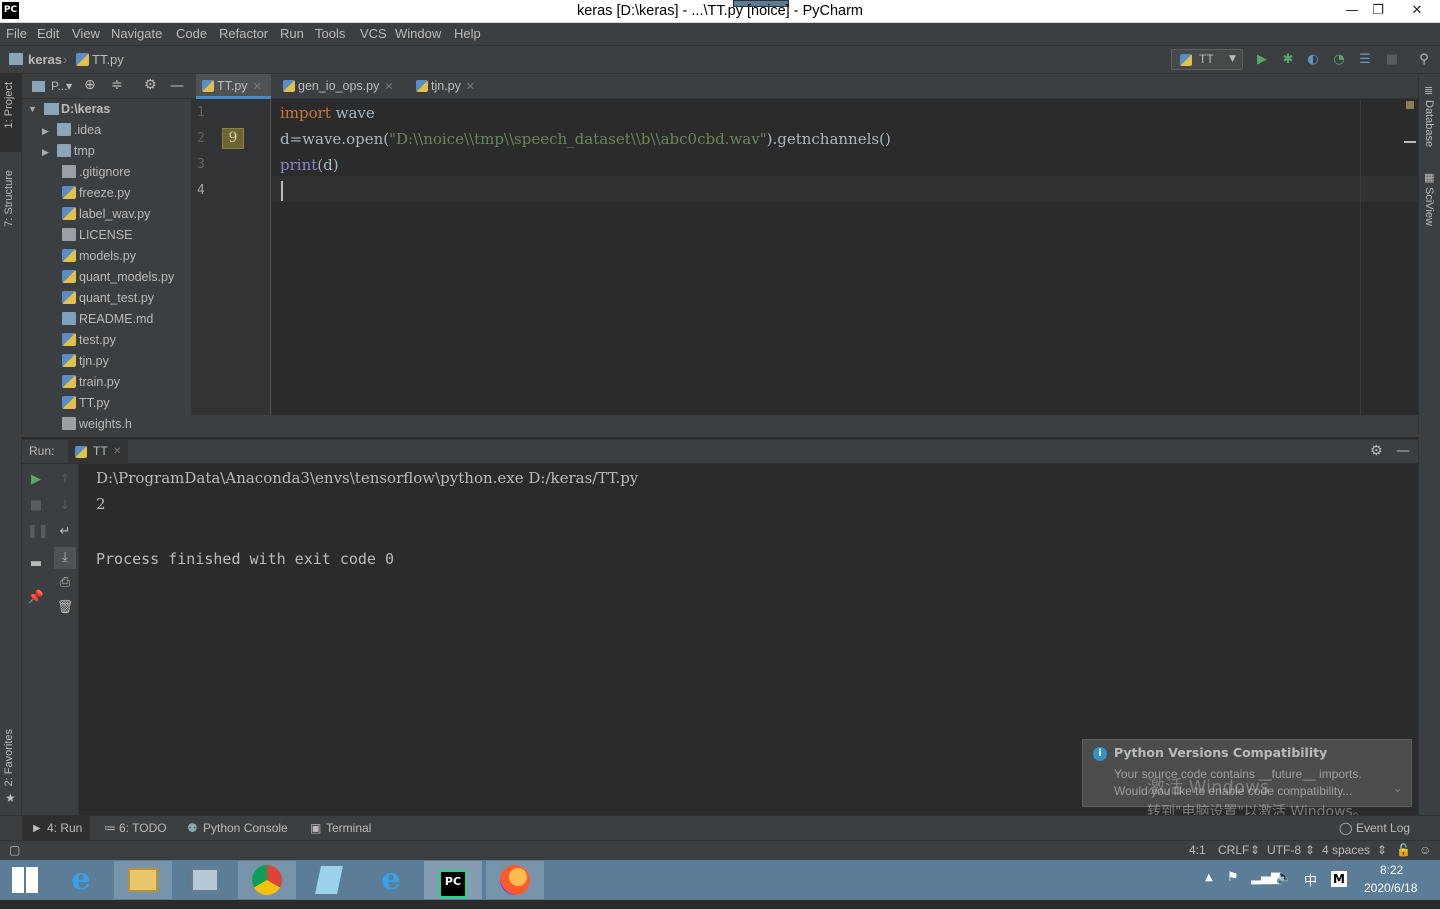  Describe the element at coordinates (36, 598) in the screenshot. I see `pin-icon: 📌` at that location.